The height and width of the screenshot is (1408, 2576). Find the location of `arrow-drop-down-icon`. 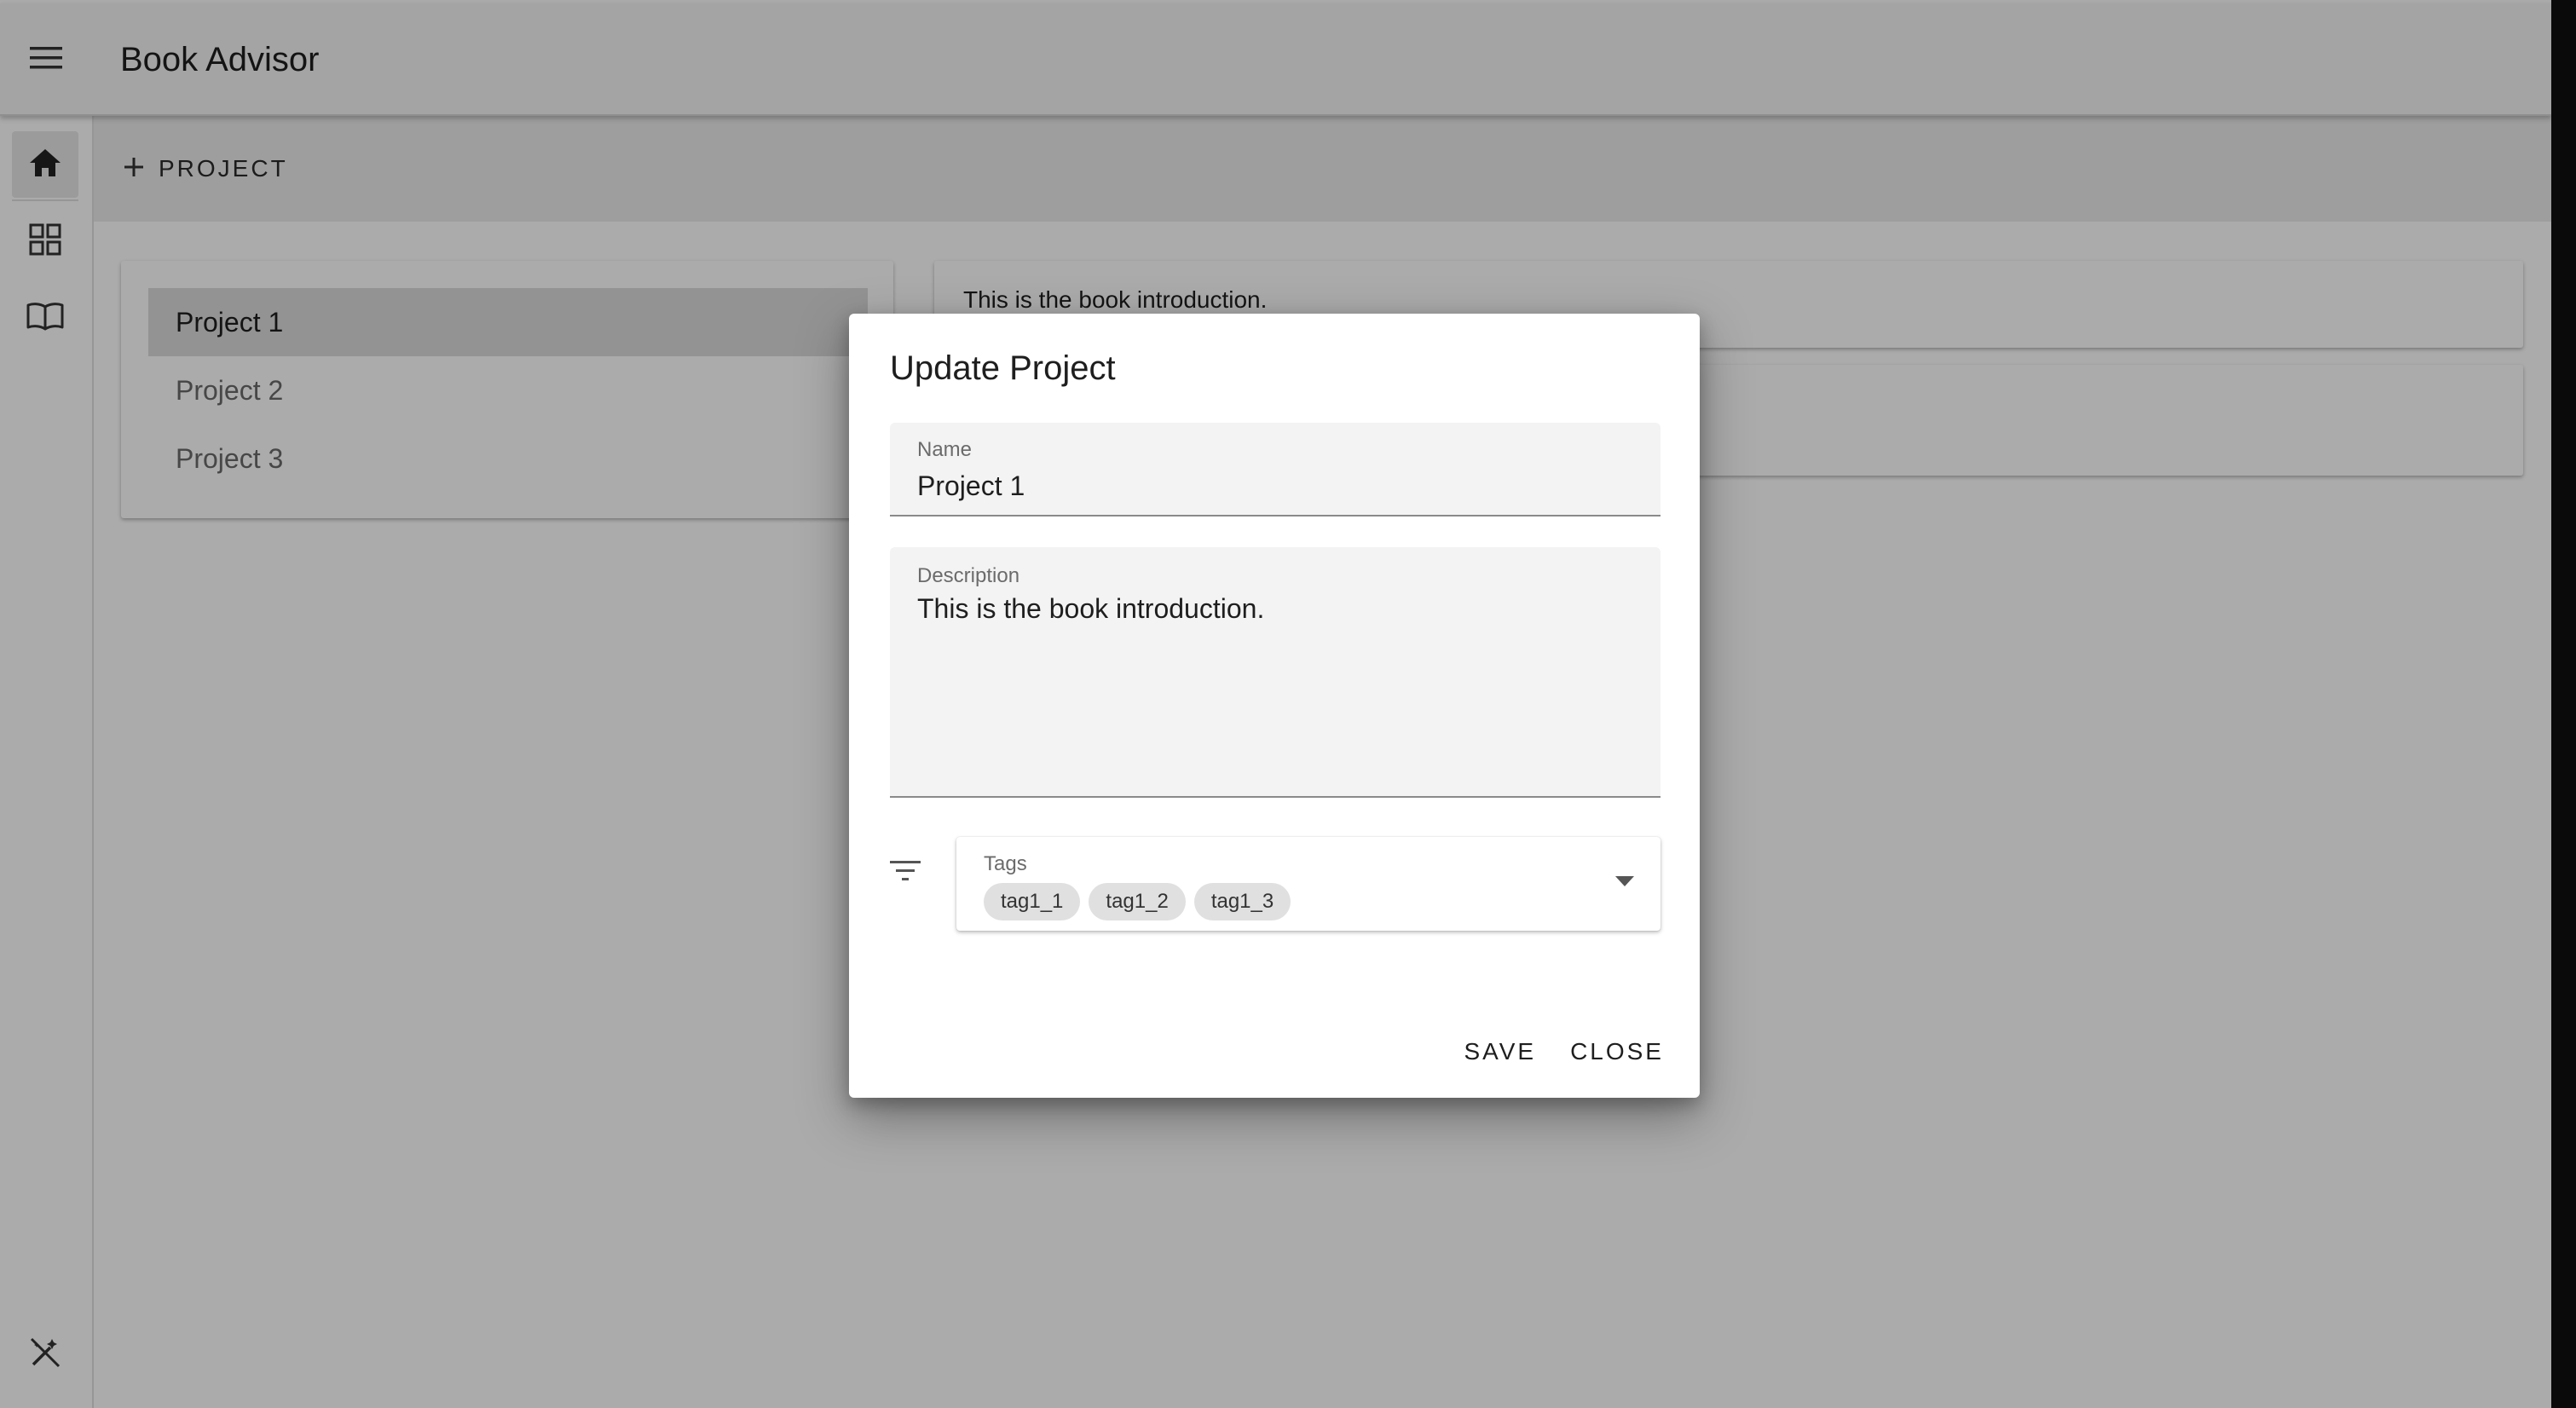

arrow-drop-down-icon is located at coordinates (1624, 883).